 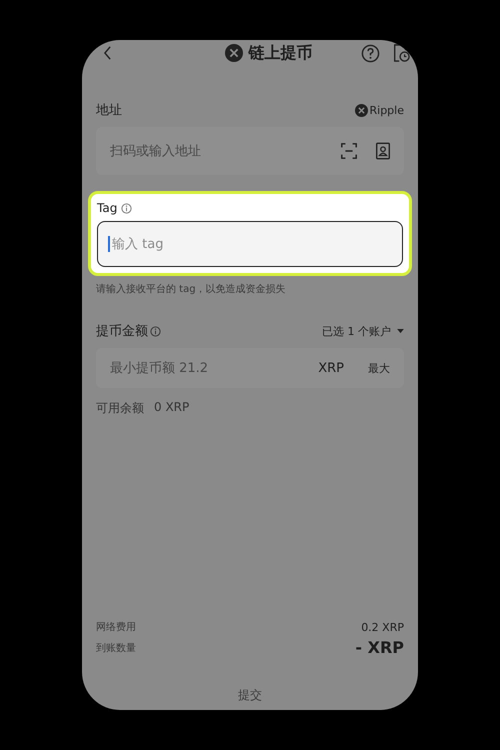 What do you see at coordinates (379, 647) in the screenshot?
I see `summary-value: - XRP` at bounding box center [379, 647].